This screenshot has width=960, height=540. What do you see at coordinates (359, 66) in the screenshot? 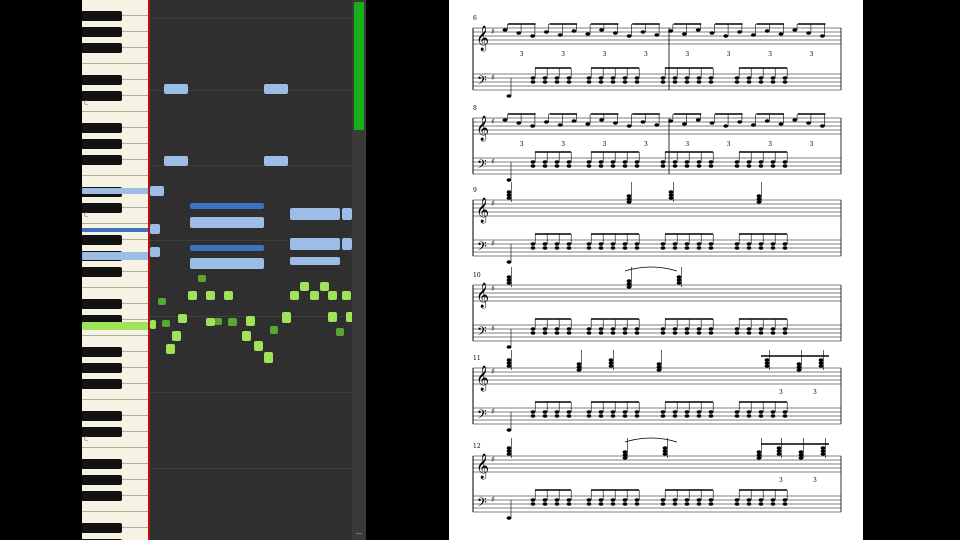
I see `scrollbar-thumb` at bounding box center [359, 66].